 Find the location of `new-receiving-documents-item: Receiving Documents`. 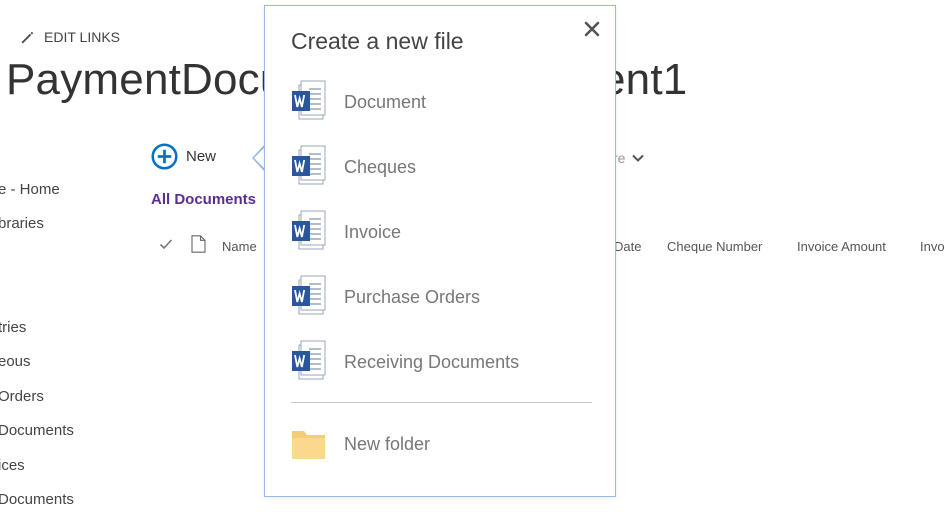

new-receiving-documents-item: Receiving Documents is located at coordinates (405, 362).